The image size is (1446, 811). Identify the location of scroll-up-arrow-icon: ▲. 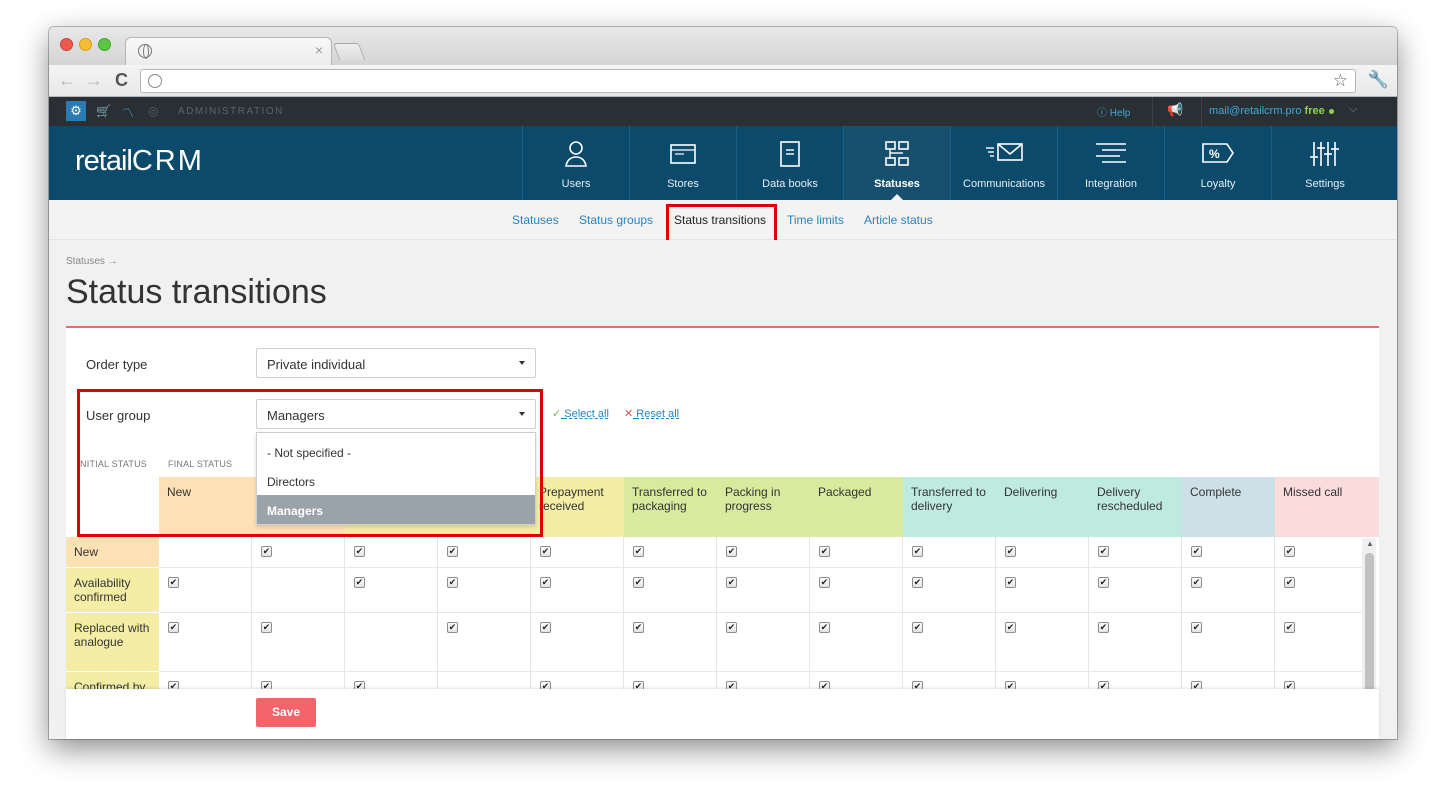
(1370, 543).